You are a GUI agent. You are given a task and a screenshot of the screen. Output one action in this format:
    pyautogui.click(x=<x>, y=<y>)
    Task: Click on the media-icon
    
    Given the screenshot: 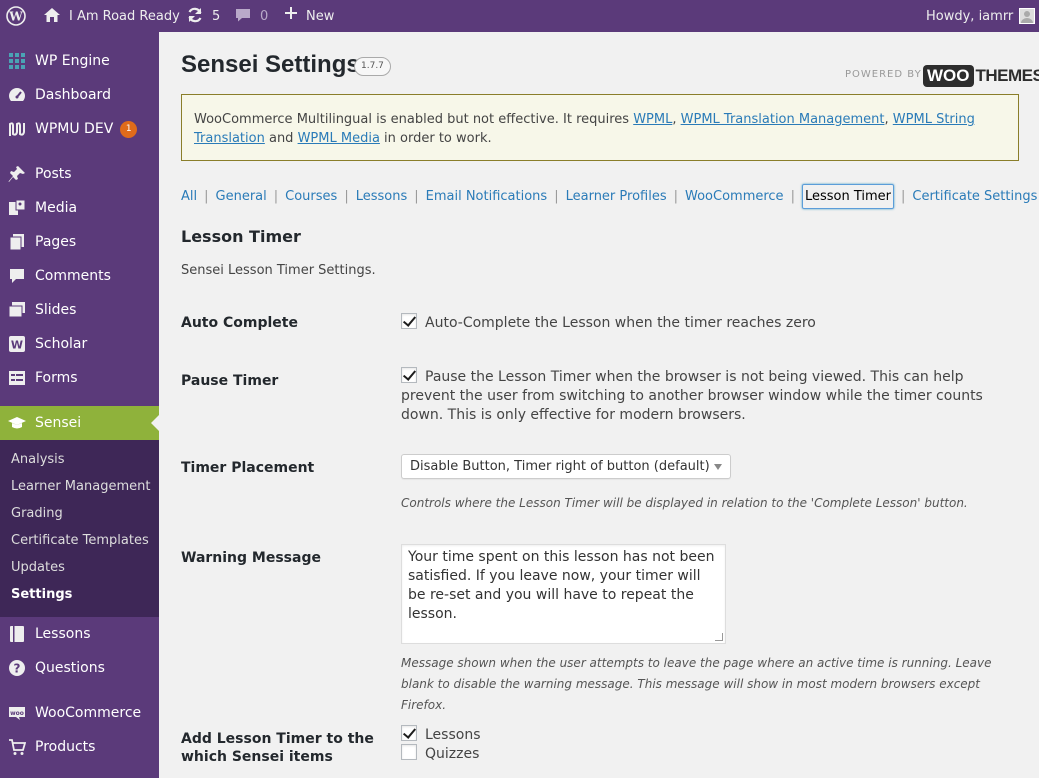 What is the action you would take?
    pyautogui.click(x=17, y=208)
    